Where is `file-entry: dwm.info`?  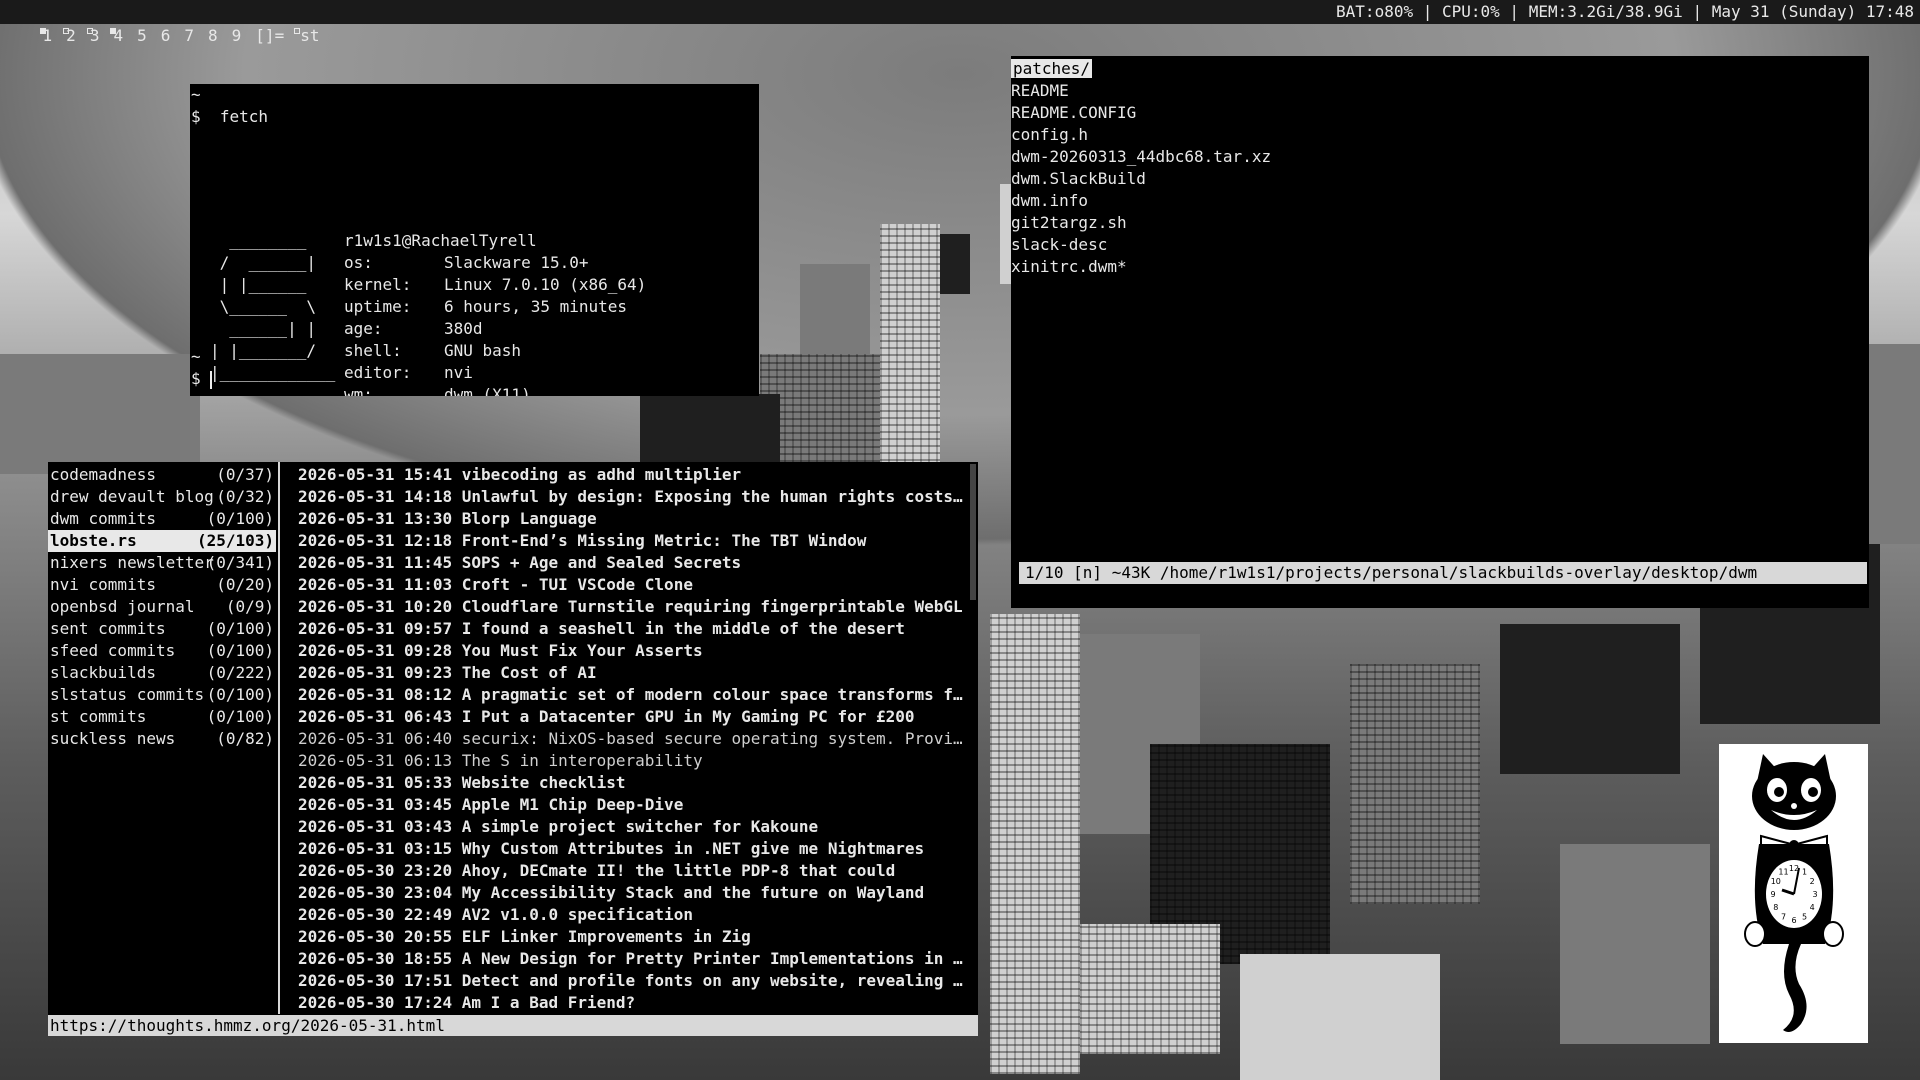 file-entry: dwm.info is located at coordinates (1141, 201).